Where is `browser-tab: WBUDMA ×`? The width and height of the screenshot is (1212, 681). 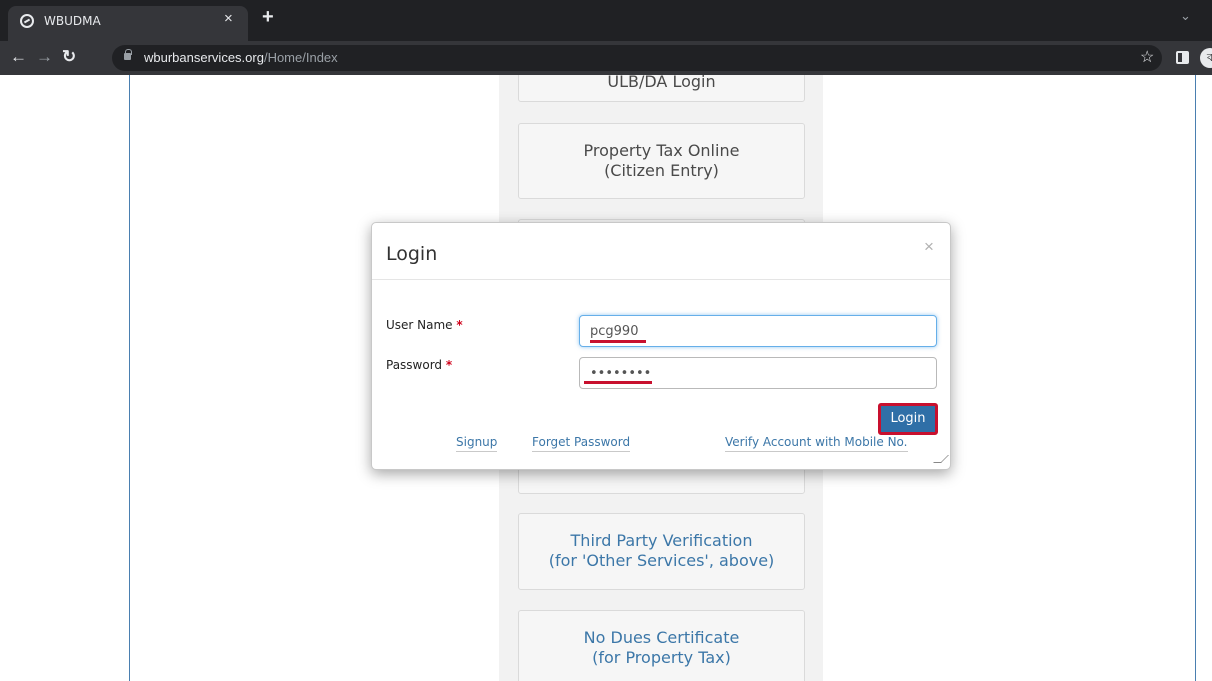 browser-tab: WBUDMA × is located at coordinates (128, 23).